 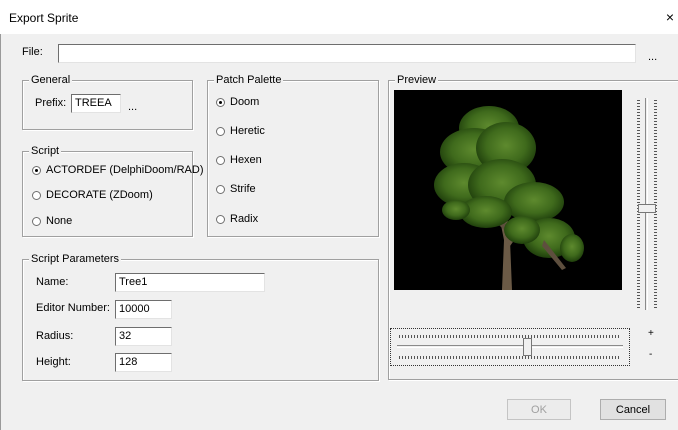 What do you see at coordinates (417, 80) in the screenshot?
I see `preview-legend: Preview` at bounding box center [417, 80].